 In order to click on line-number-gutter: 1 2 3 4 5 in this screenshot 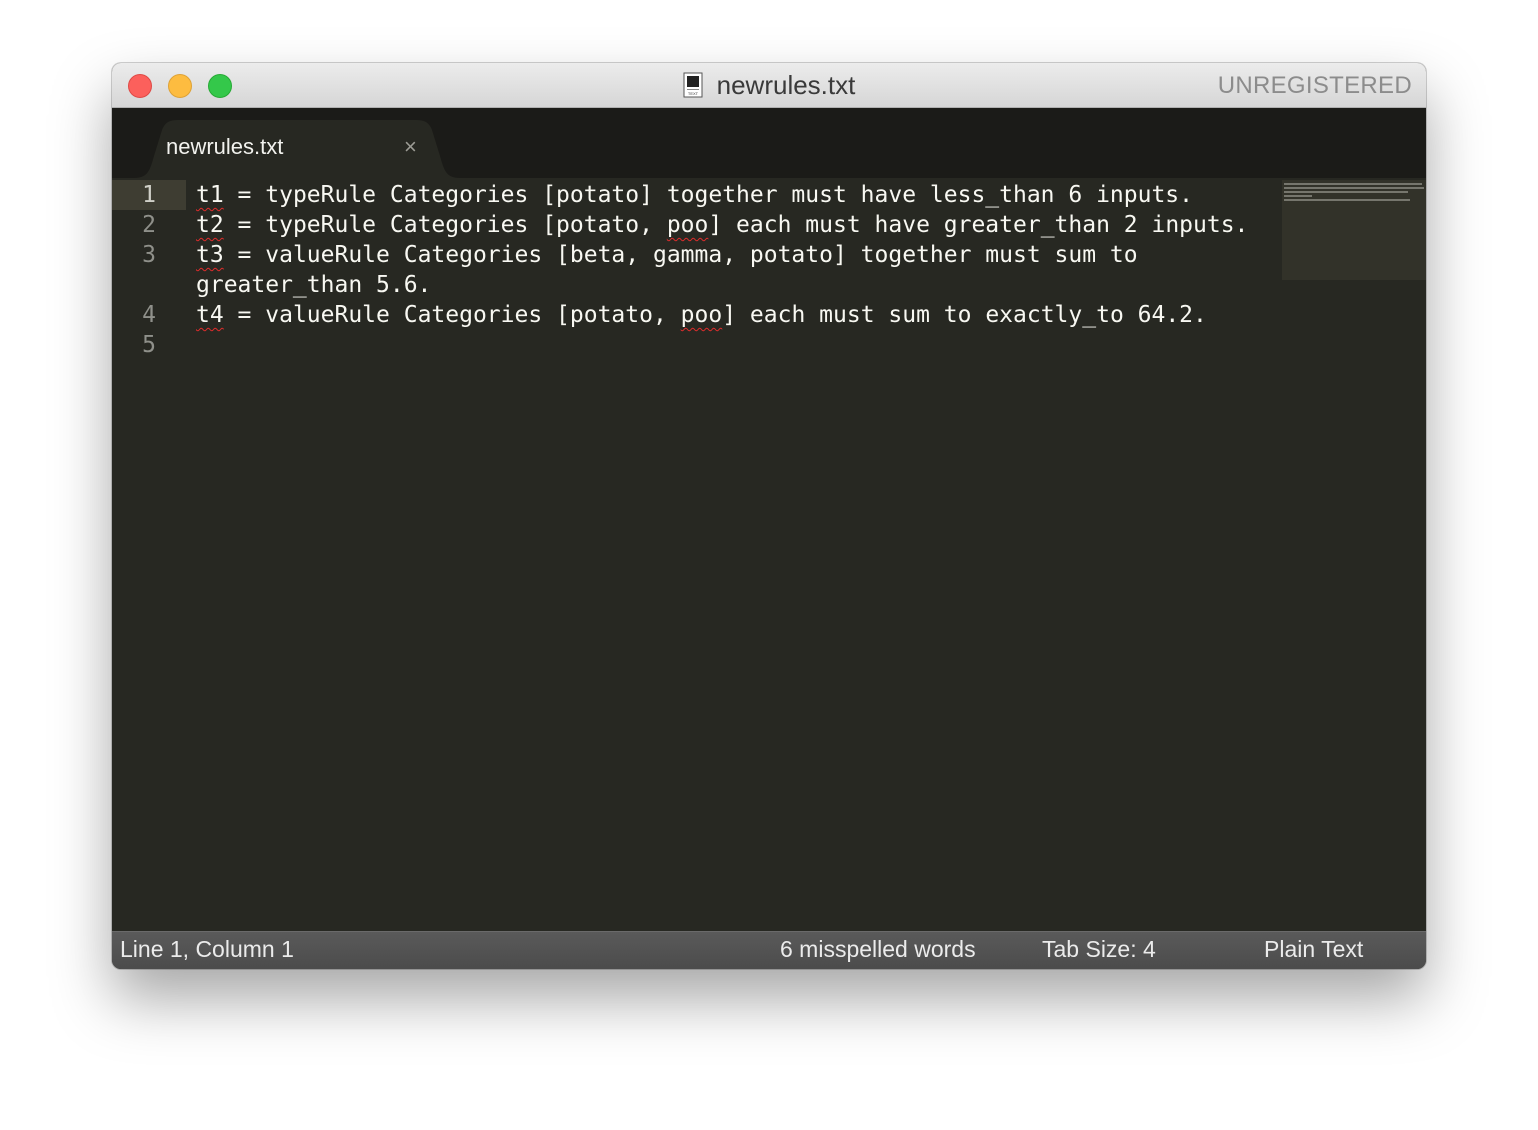, I will do `click(149, 554)`.